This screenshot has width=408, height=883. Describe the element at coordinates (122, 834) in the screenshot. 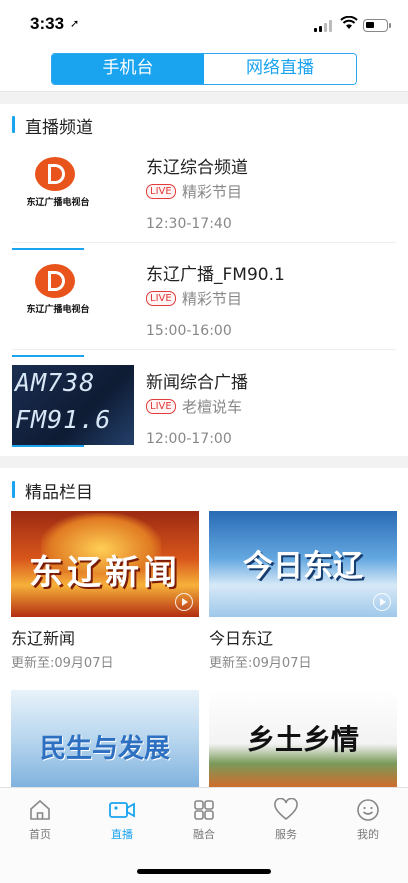

I see `tab-label: 直播` at that location.